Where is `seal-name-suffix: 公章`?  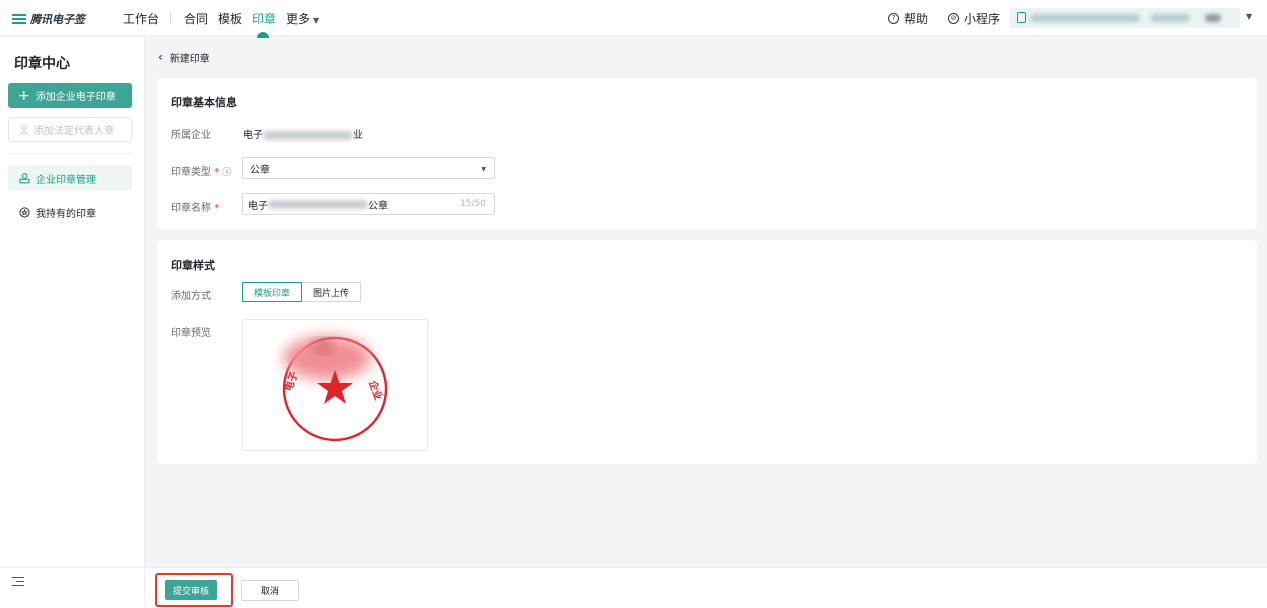
seal-name-suffix: 公章 is located at coordinates (378, 206).